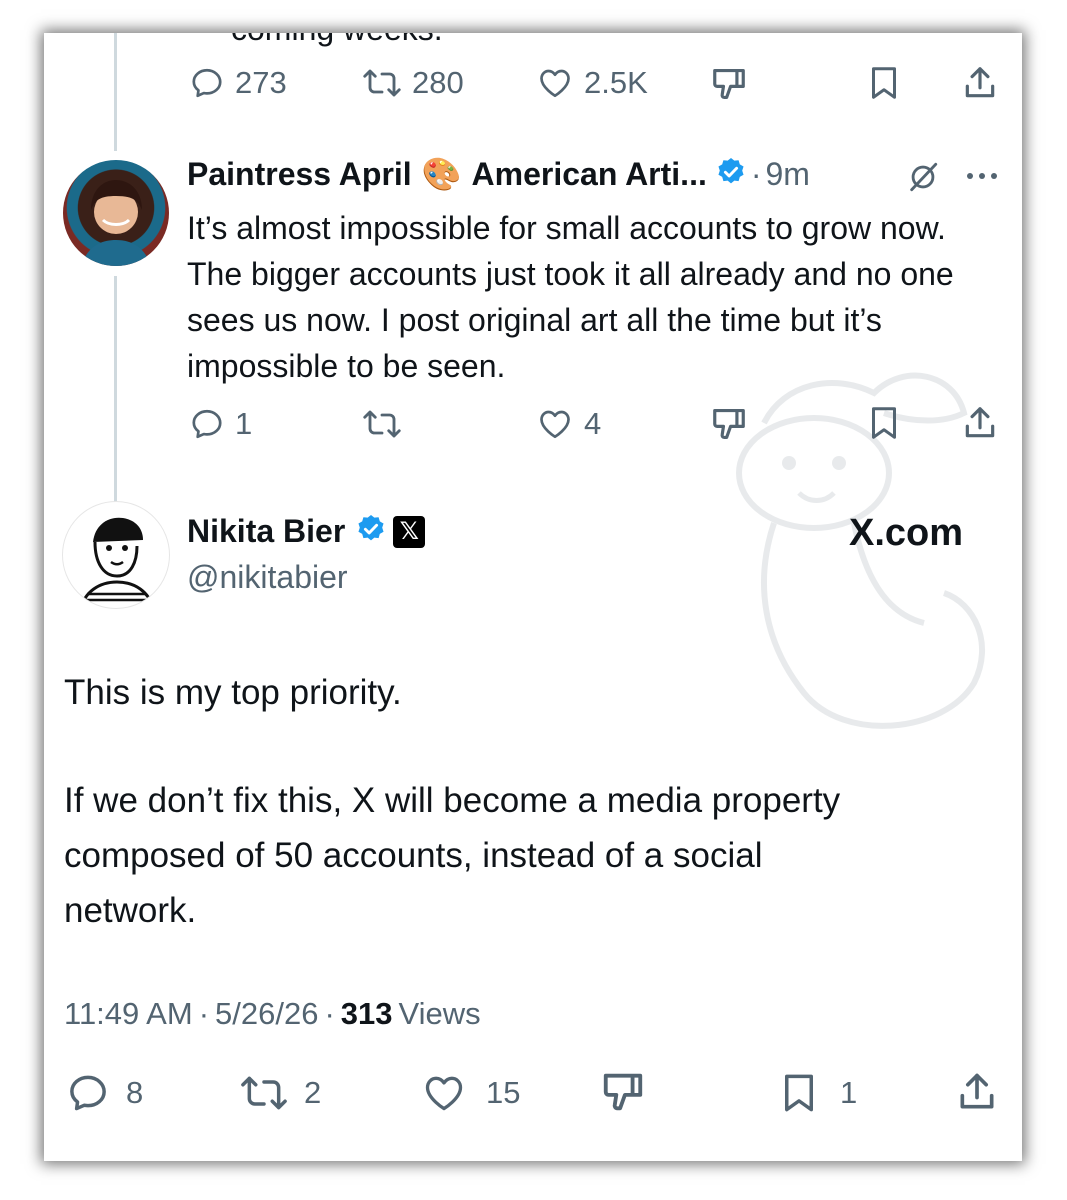 Image resolution: width=1067 pixels, height=1200 pixels. I want to click on reply-count: 1, so click(244, 423).